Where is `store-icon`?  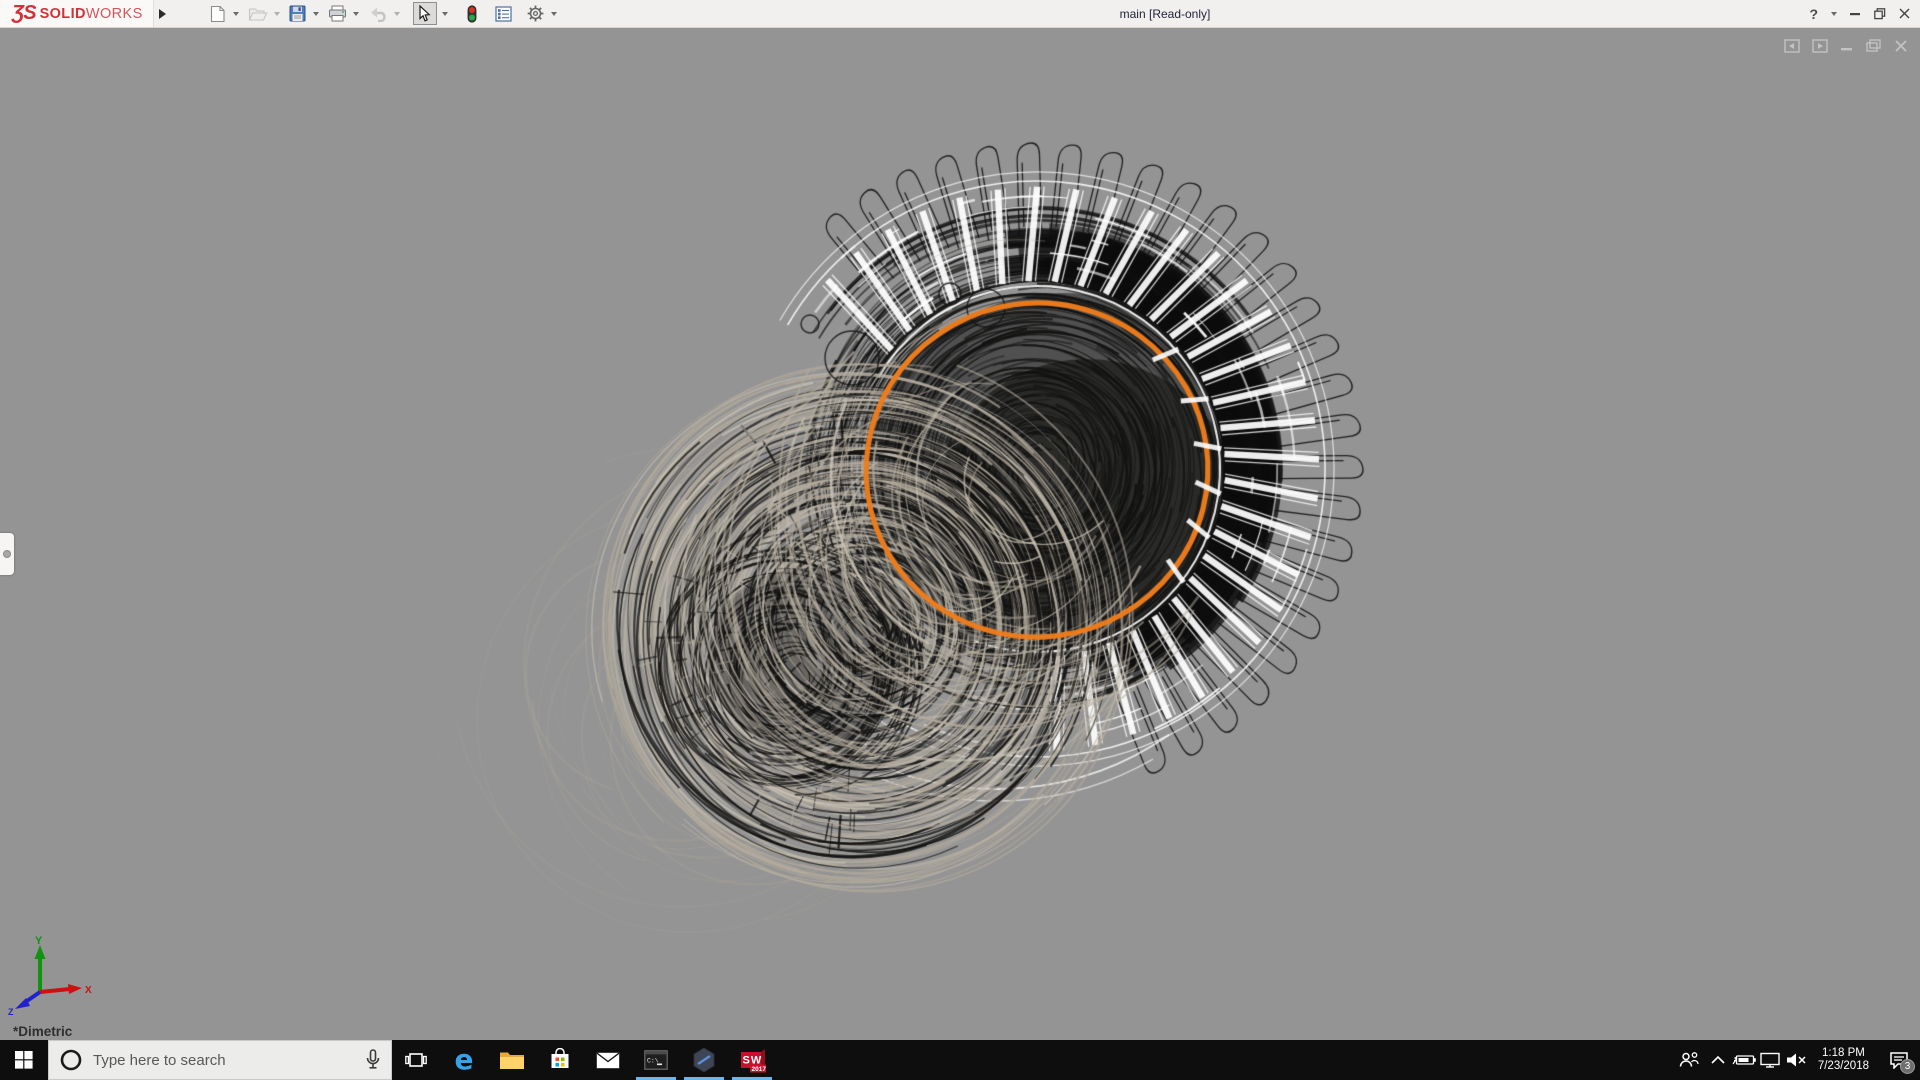 store-icon is located at coordinates (560, 1058).